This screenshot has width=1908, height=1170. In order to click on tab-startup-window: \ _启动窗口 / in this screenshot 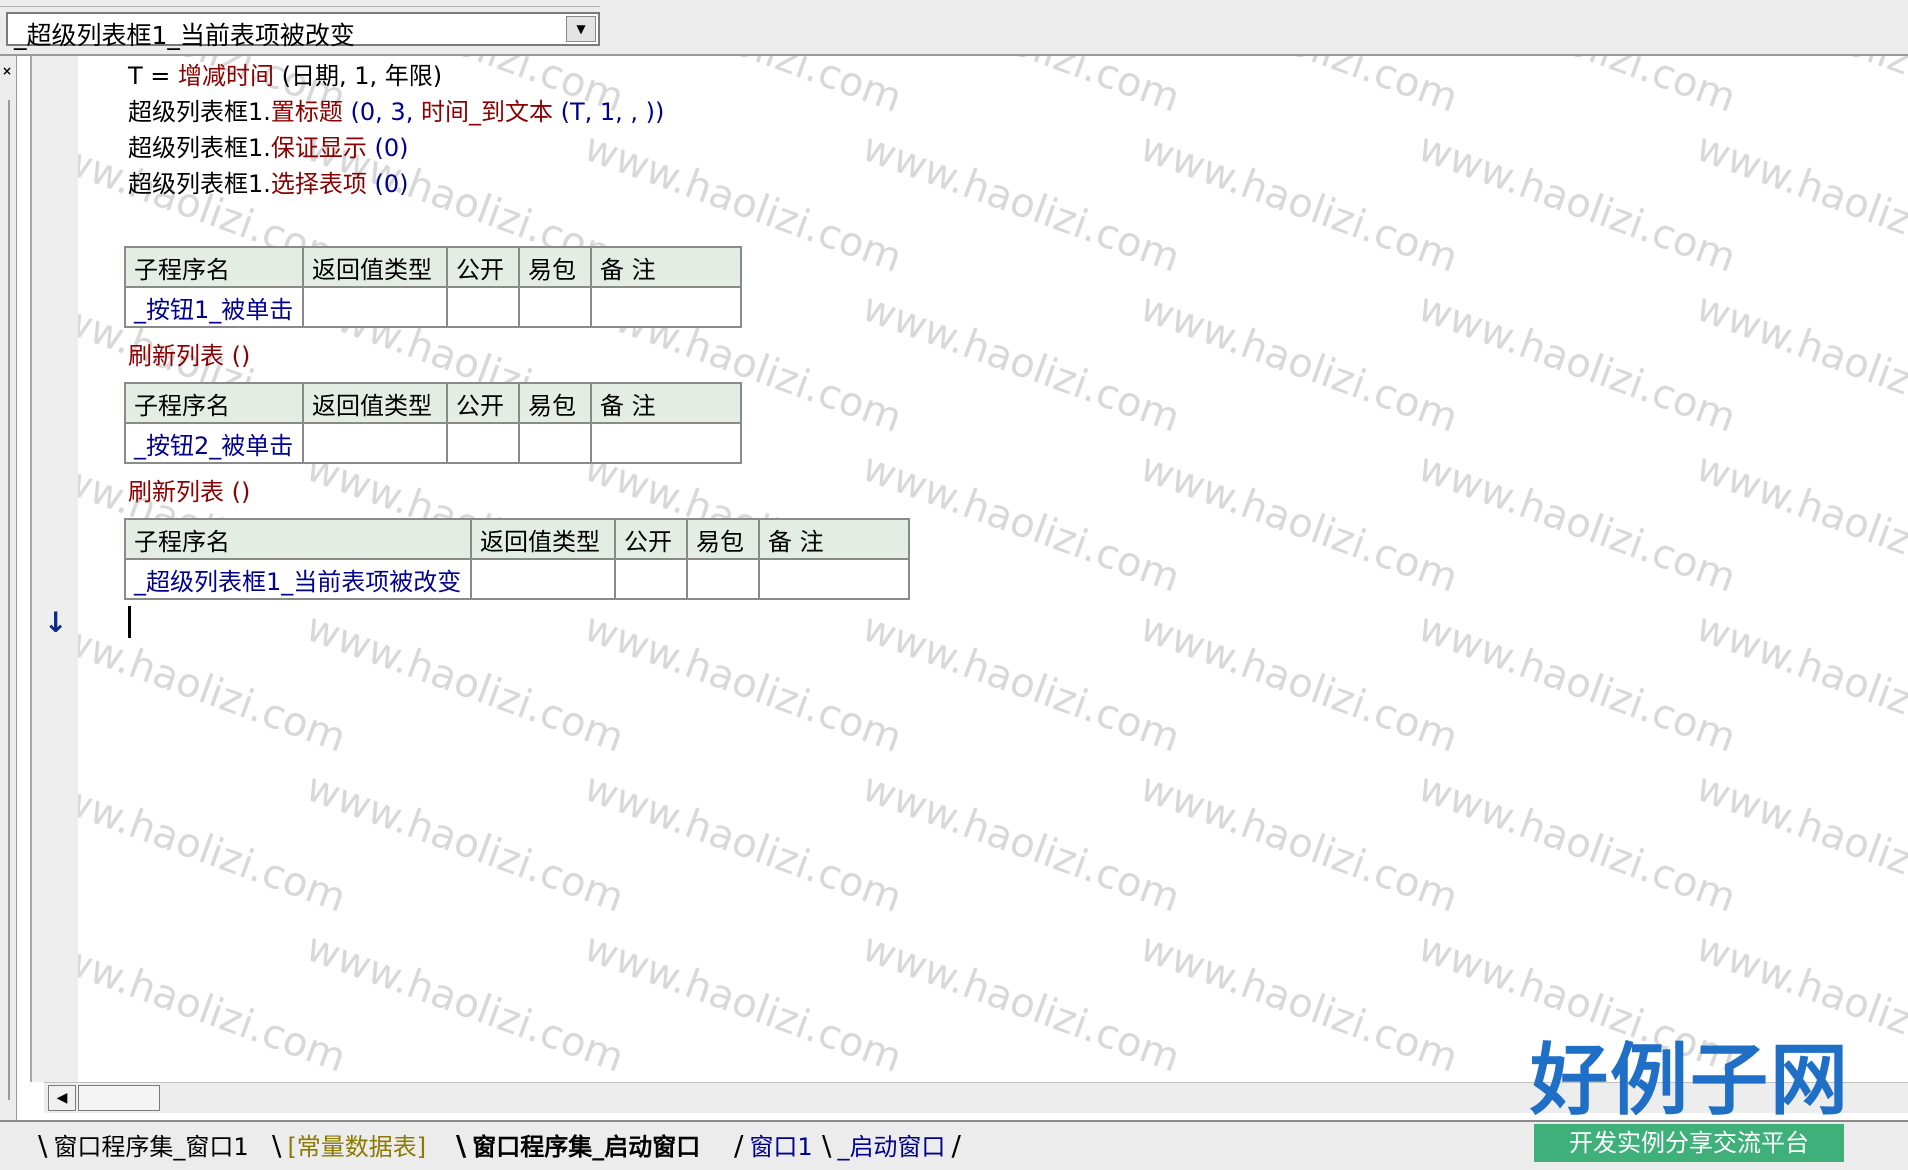, I will do `click(894, 1146)`.